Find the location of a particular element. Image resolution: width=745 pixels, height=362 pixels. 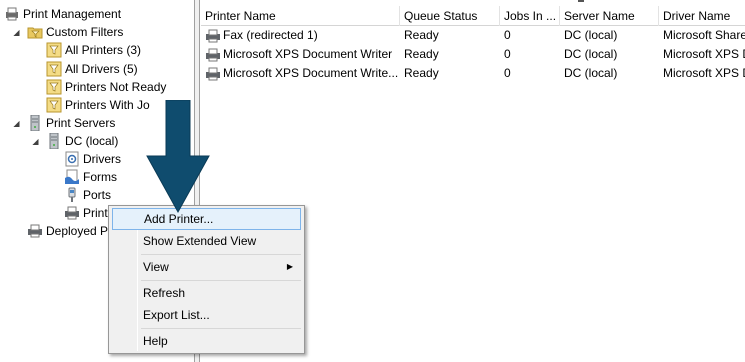

tree-item-custom-filters: ◢ Custom Filters is located at coordinates (68, 32).